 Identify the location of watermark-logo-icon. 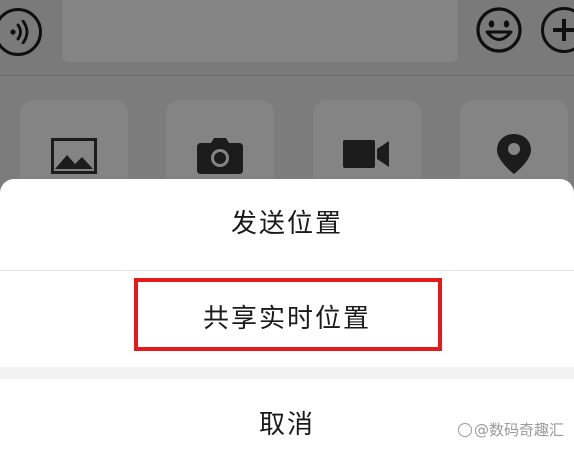
(464, 430).